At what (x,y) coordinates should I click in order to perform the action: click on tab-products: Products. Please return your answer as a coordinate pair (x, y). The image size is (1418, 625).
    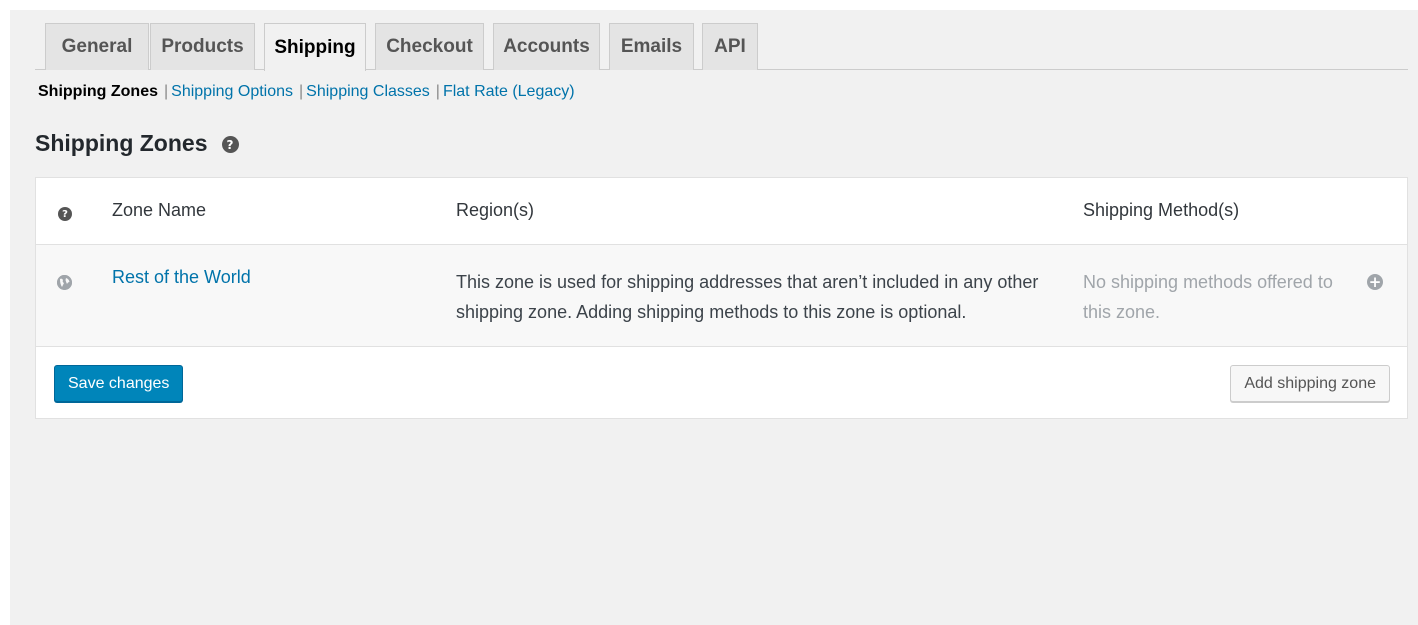
    Looking at the image, I should click on (202, 46).